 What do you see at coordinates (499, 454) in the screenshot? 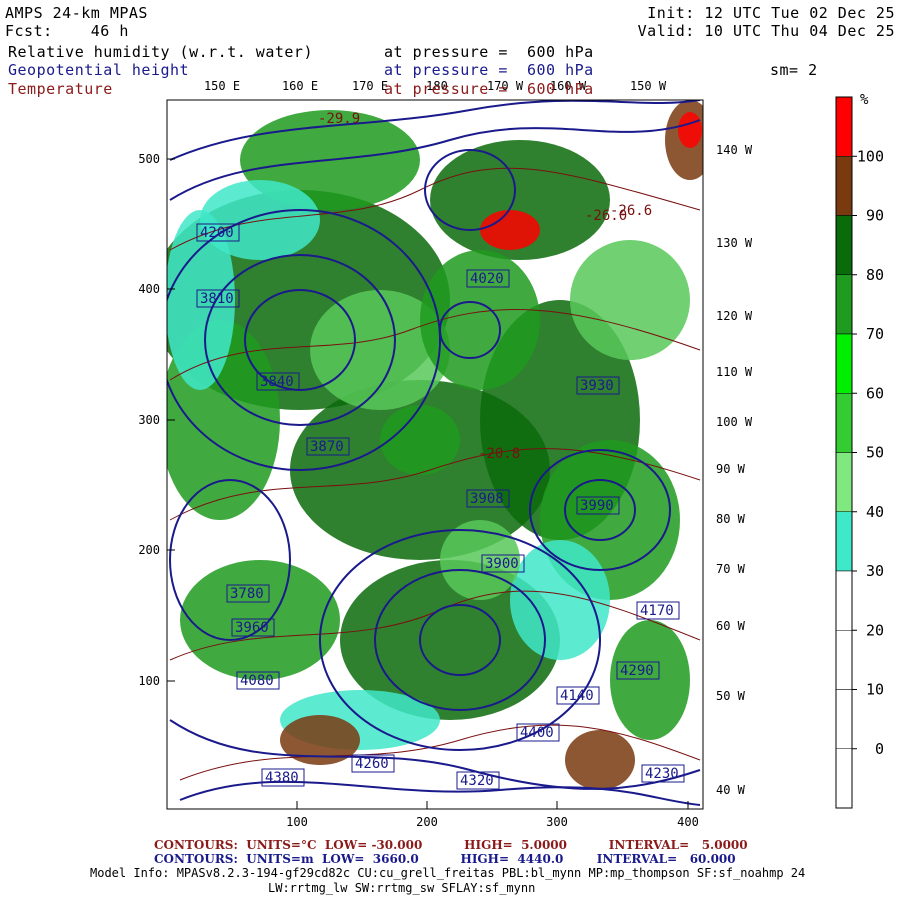
I see `temperature-label: -20.8` at bounding box center [499, 454].